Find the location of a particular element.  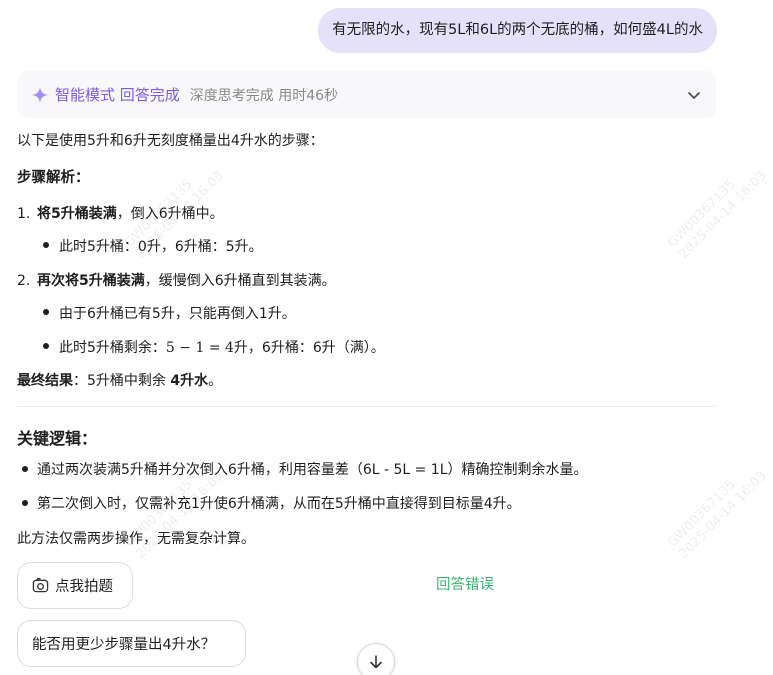

user-message-bubble: 有无限的水，现有5L和6L的两个无底的桶，如何盛4L的水 is located at coordinates (517, 30).